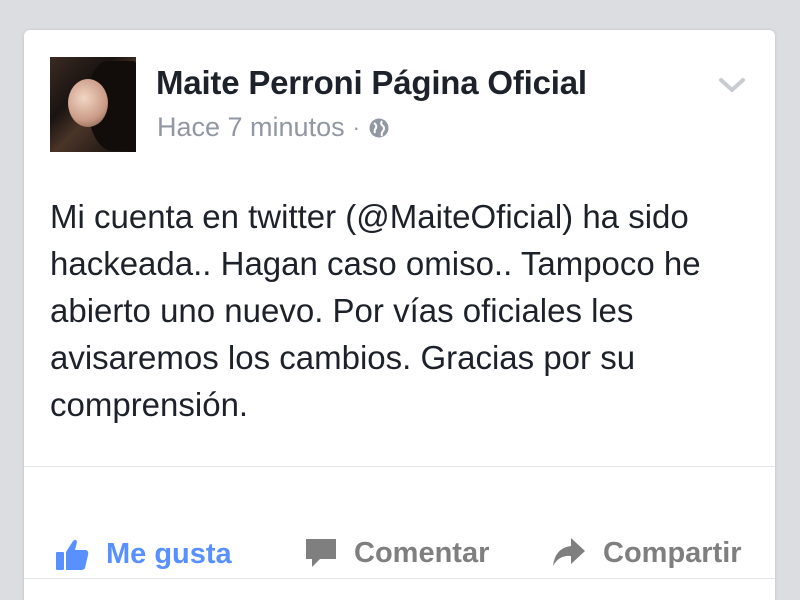 The image size is (800, 600). I want to click on share-label: Compartir, so click(672, 552).